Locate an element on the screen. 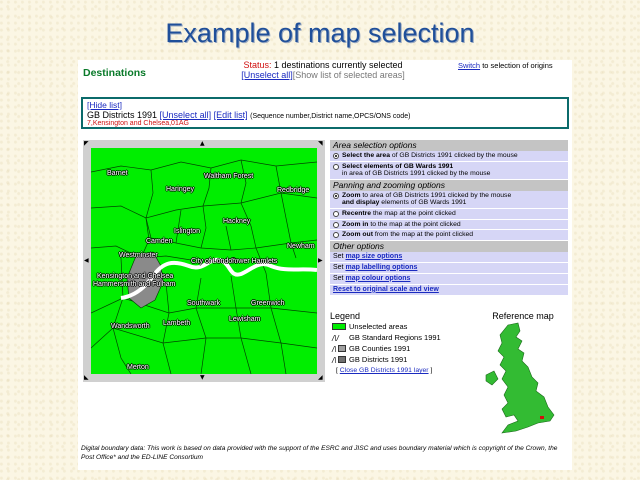 This screenshot has width=640, height=480. pan-up-left-icon: ◤ is located at coordinates (86, 144).